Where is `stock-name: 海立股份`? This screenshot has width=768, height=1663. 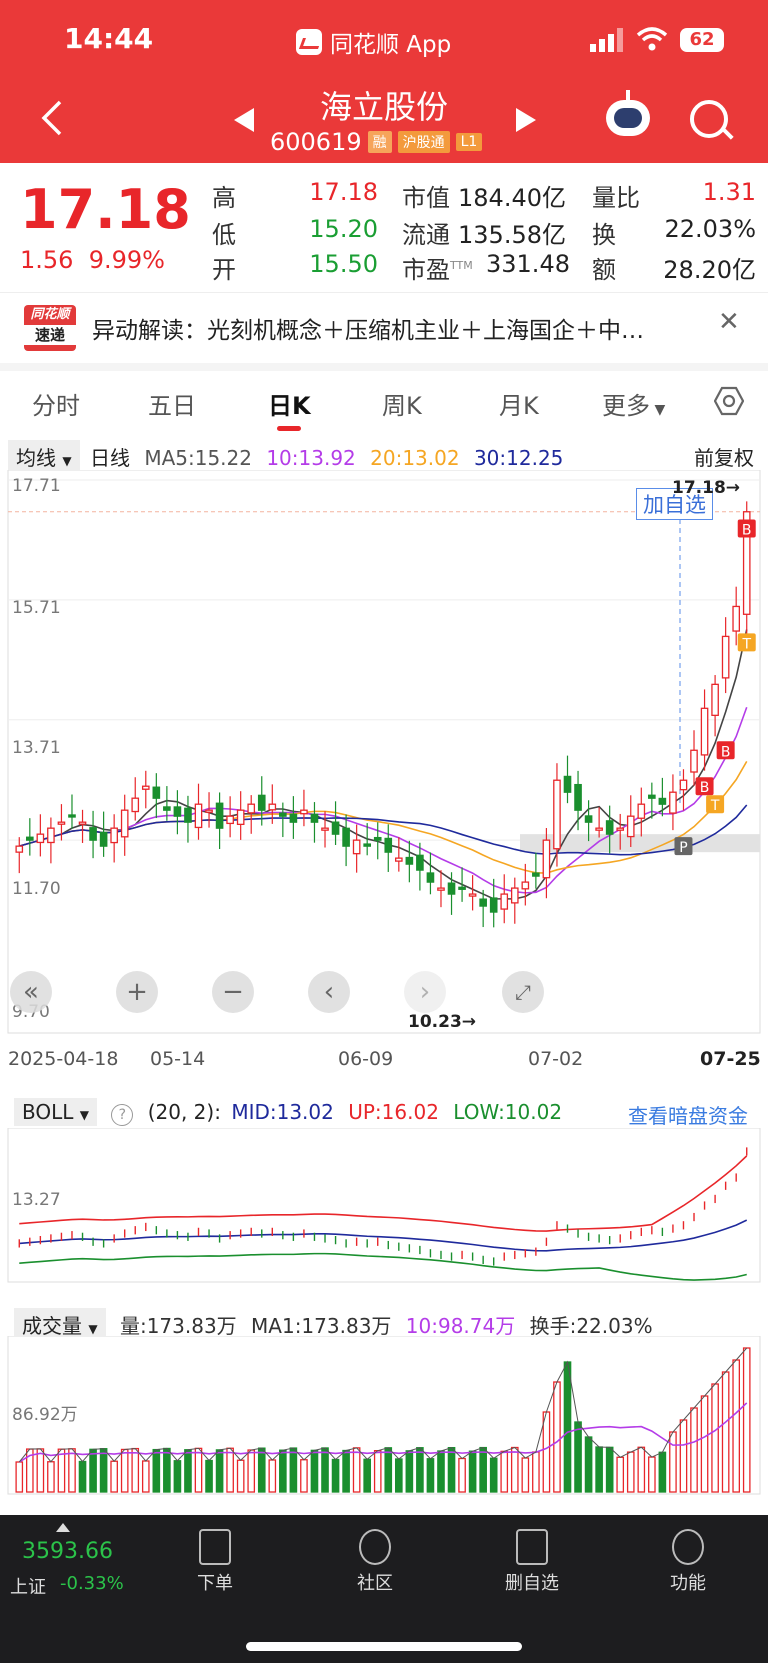 stock-name: 海立股份 is located at coordinates (383, 107).